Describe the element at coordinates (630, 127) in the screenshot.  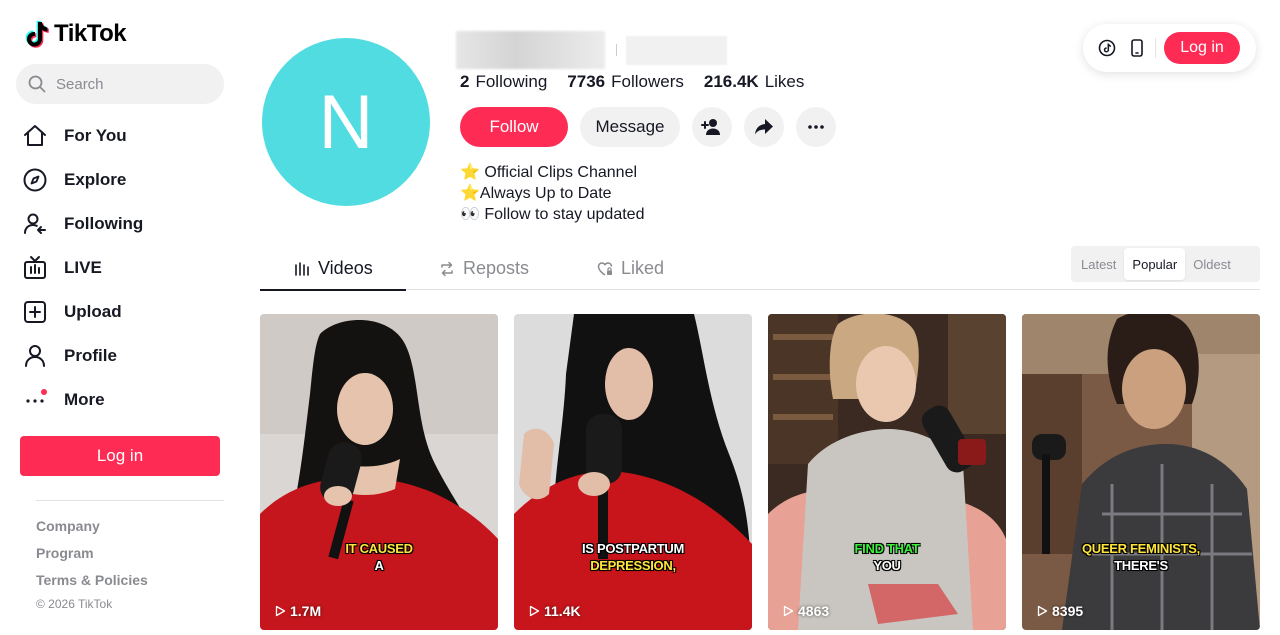
I see `message-button: Message` at that location.